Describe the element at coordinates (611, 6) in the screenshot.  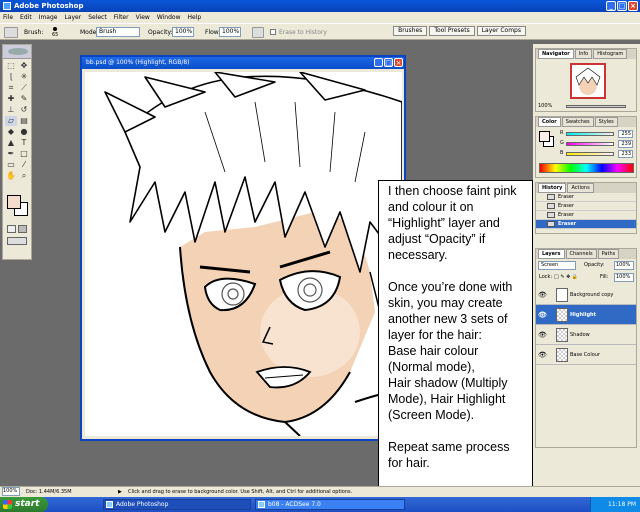
I see `minimize-button: _` at that location.